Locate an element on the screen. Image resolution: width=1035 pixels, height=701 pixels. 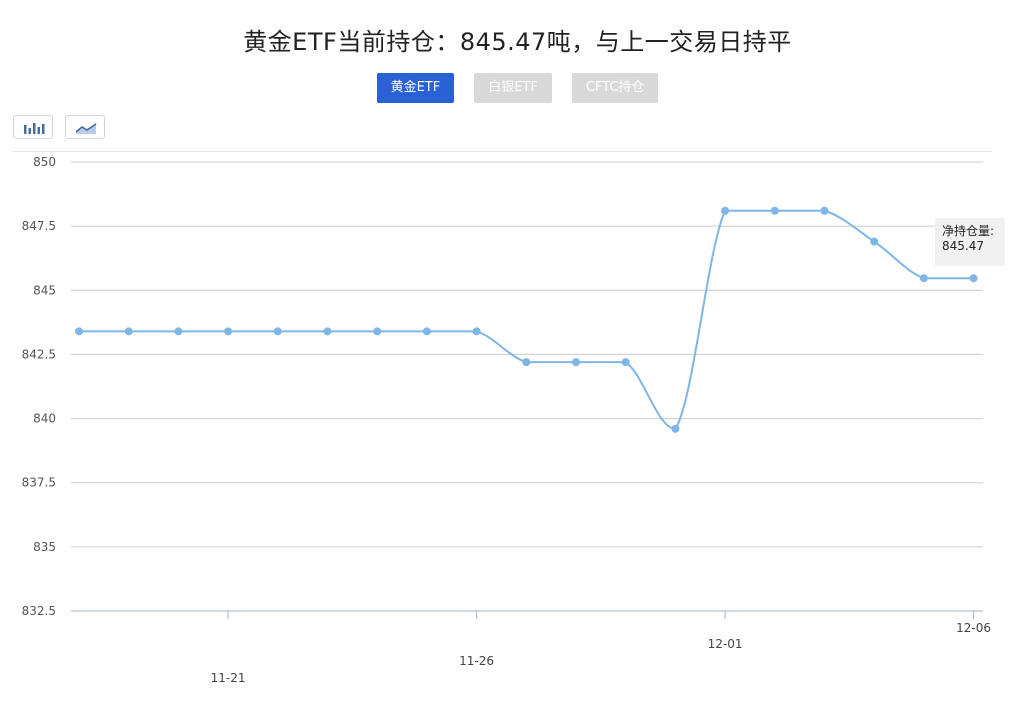
y-tick-label: 837.5 is located at coordinates (39, 483).